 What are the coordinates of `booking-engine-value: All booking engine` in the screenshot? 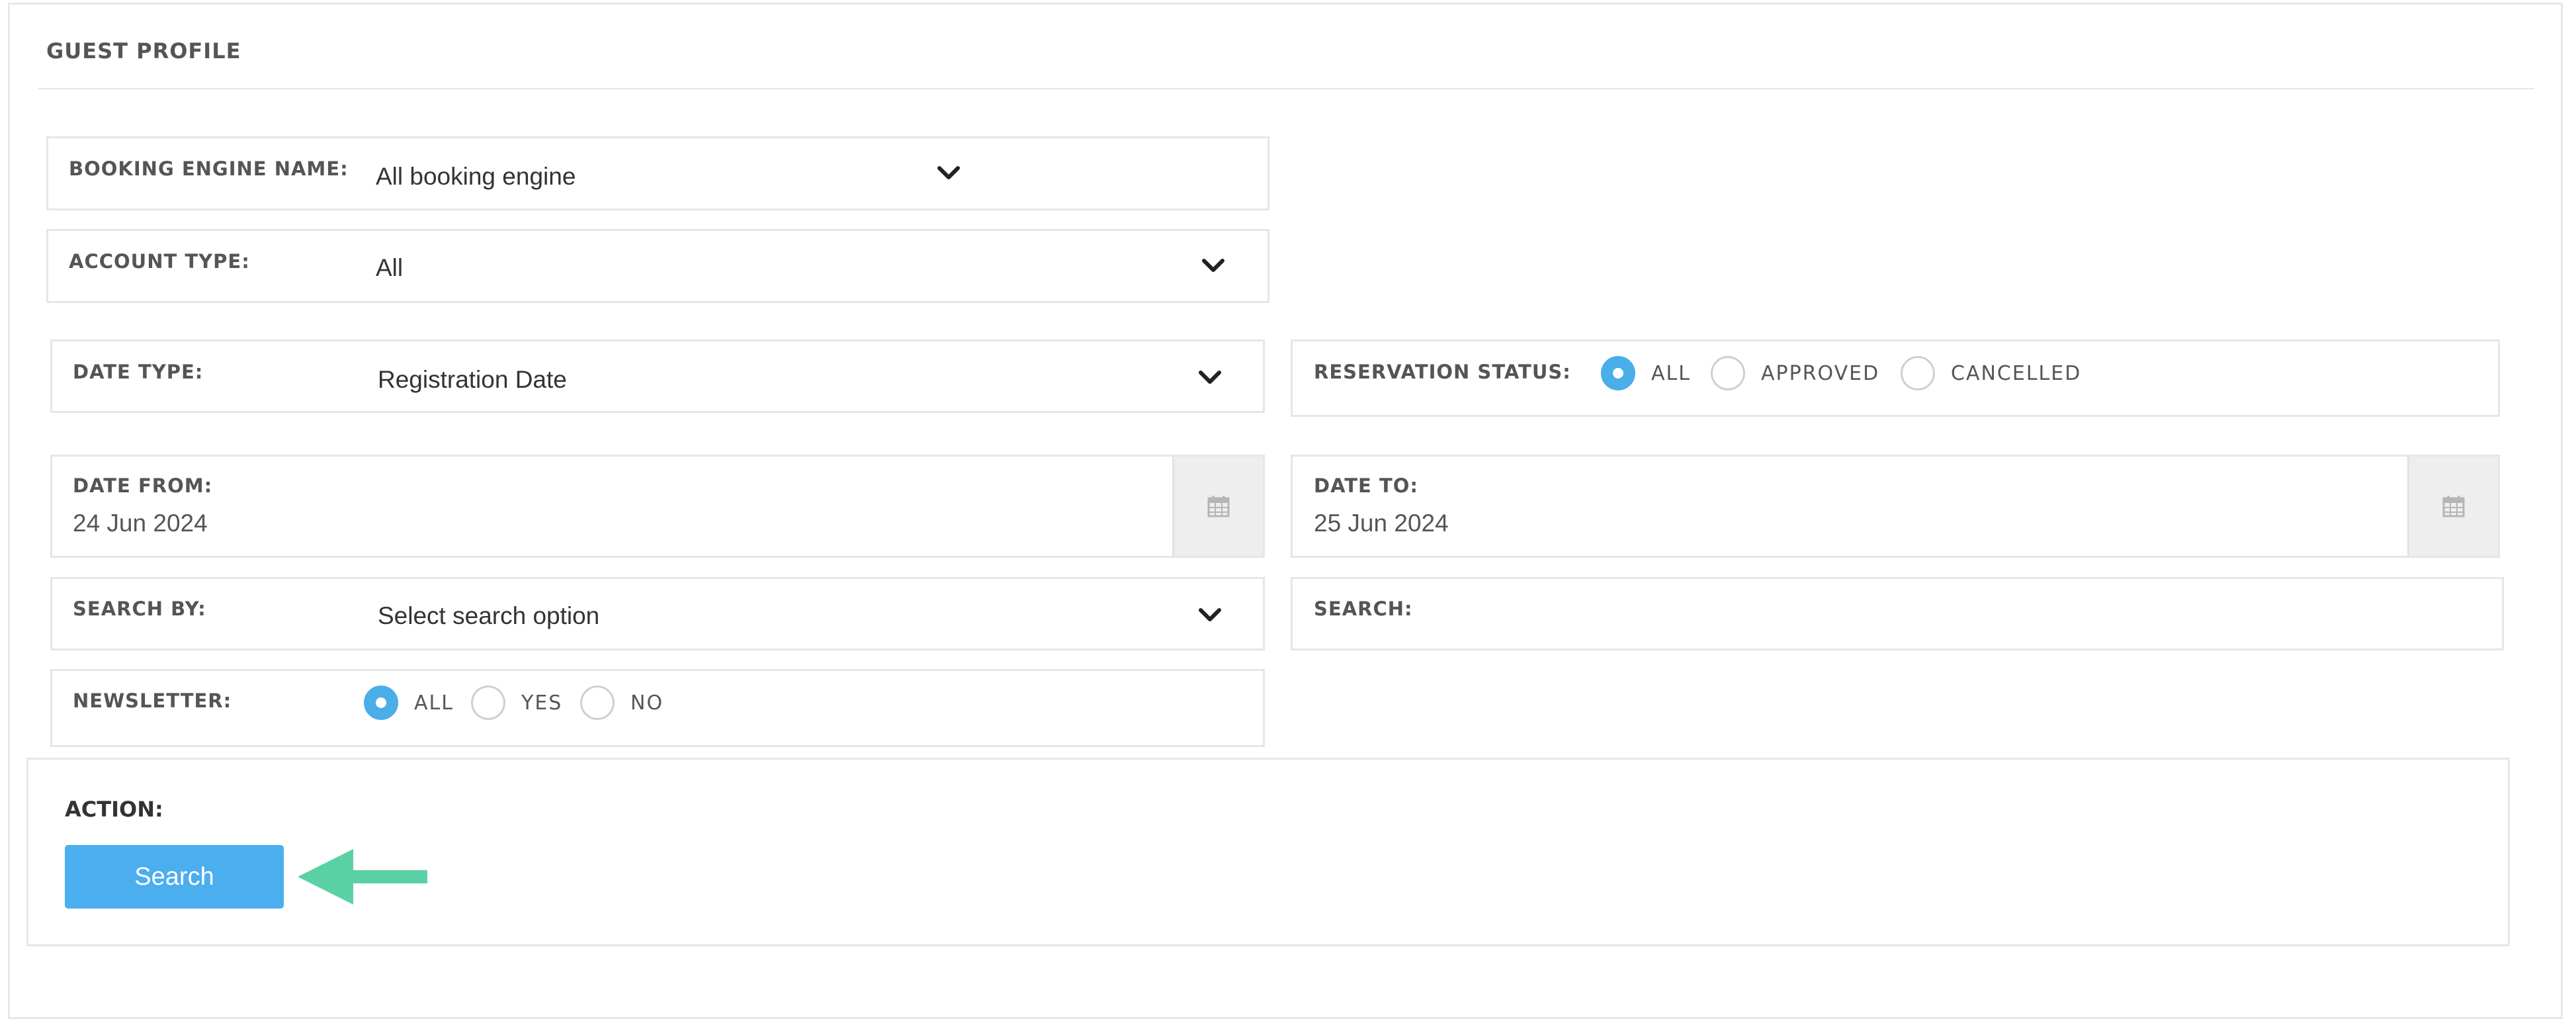 It's located at (476, 177).